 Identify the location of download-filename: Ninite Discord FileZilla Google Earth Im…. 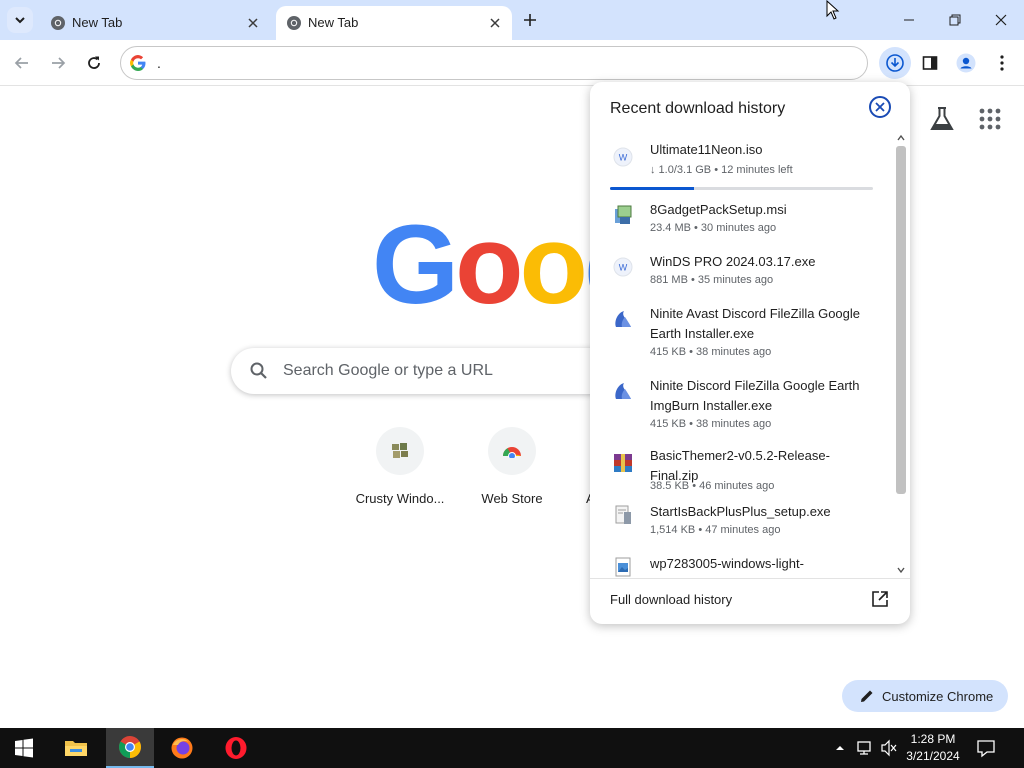
(755, 395).